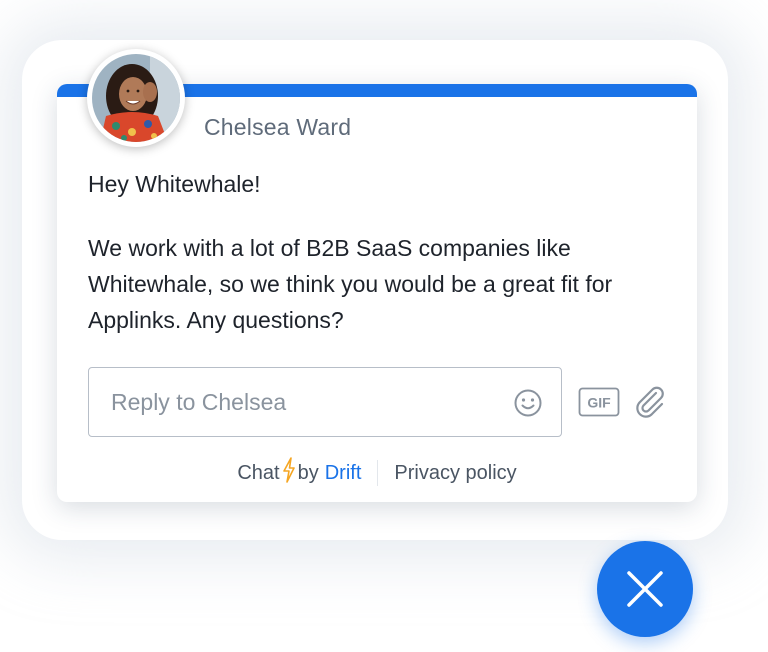  I want to click on chat-footer: Chat by Drift Privacy policy, so click(377, 473).